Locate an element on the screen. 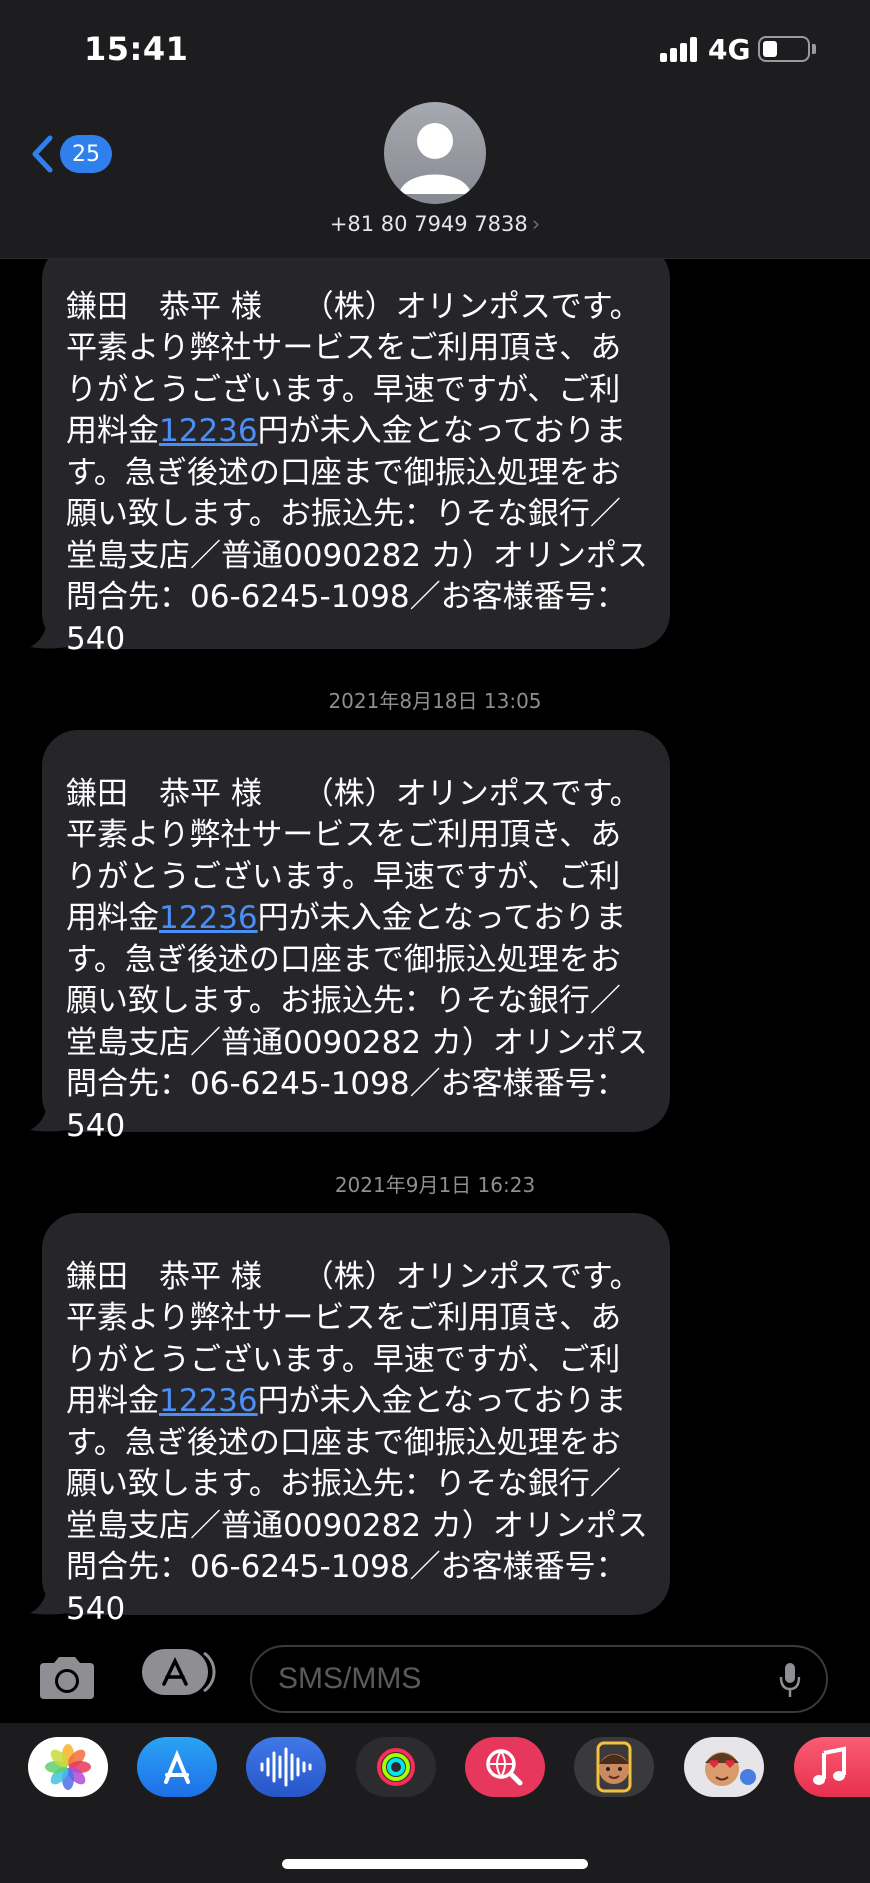 The height and width of the screenshot is (1883, 870). status-bar: 15:41 4G is located at coordinates (435, 50).